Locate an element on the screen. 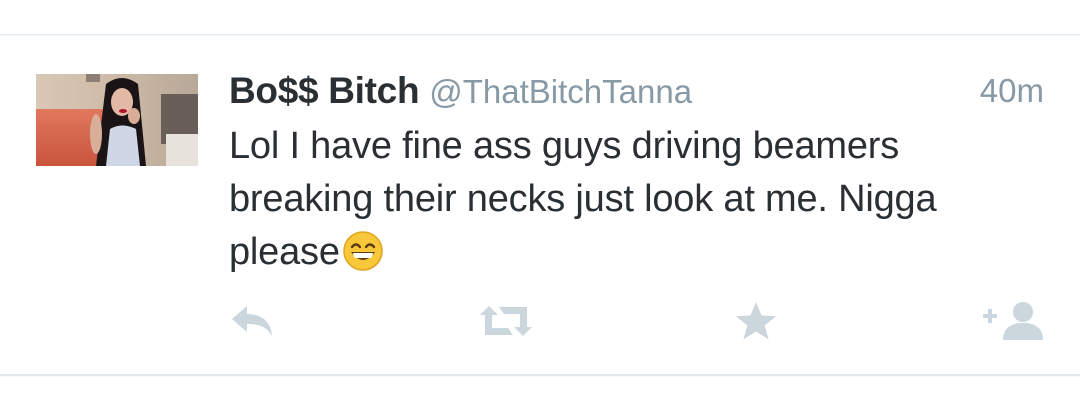 The width and height of the screenshot is (1080, 415). reply-button is located at coordinates (252, 321).